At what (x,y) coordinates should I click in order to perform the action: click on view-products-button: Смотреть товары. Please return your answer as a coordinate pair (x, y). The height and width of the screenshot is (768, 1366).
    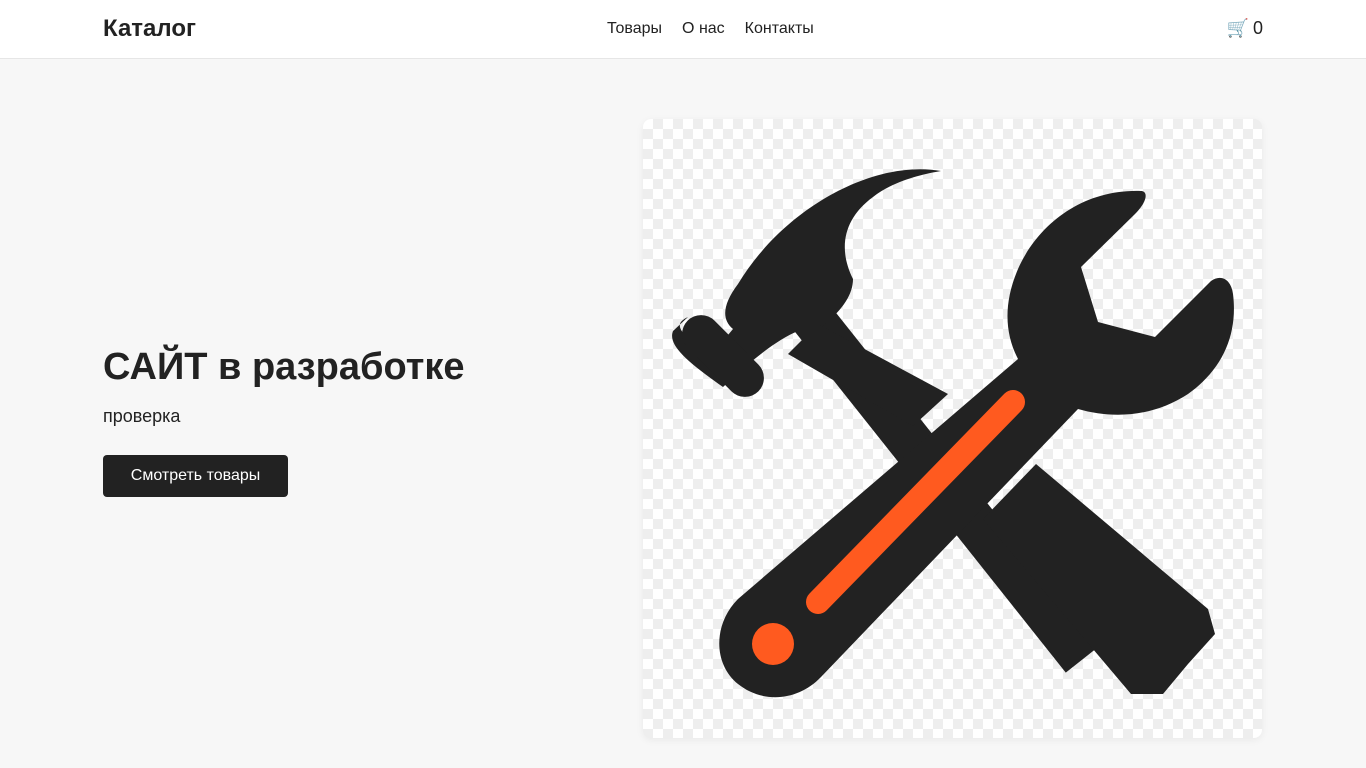
    Looking at the image, I should click on (195, 476).